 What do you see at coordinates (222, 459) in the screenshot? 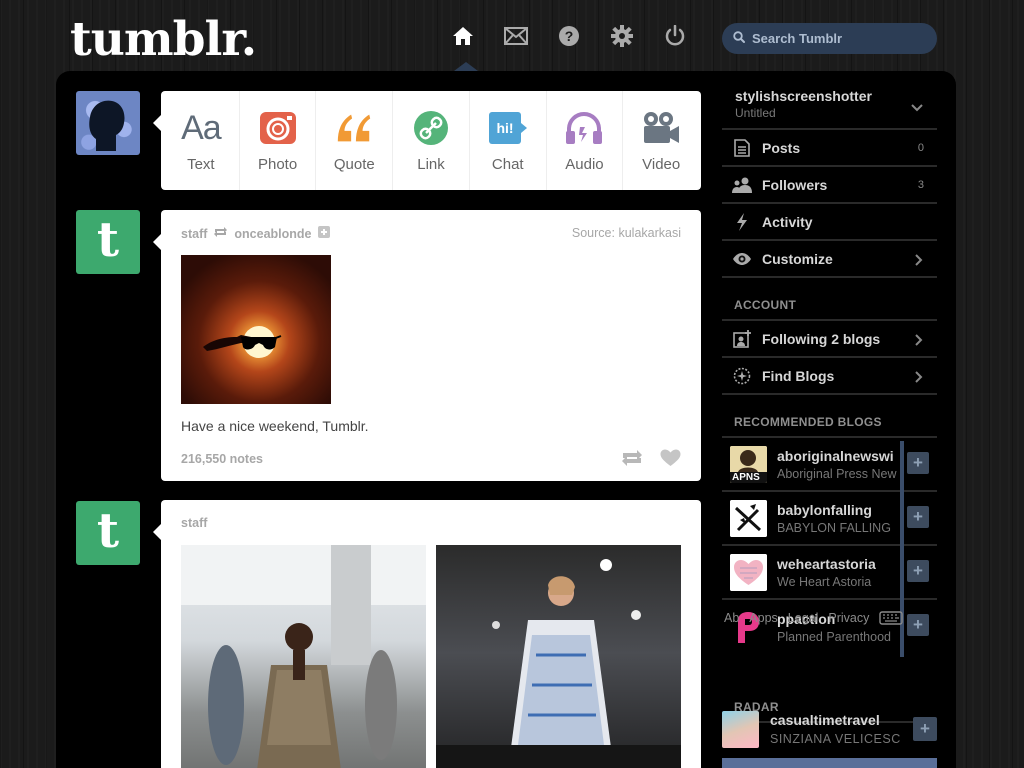
I see `notes-count: 216,550 notes` at bounding box center [222, 459].